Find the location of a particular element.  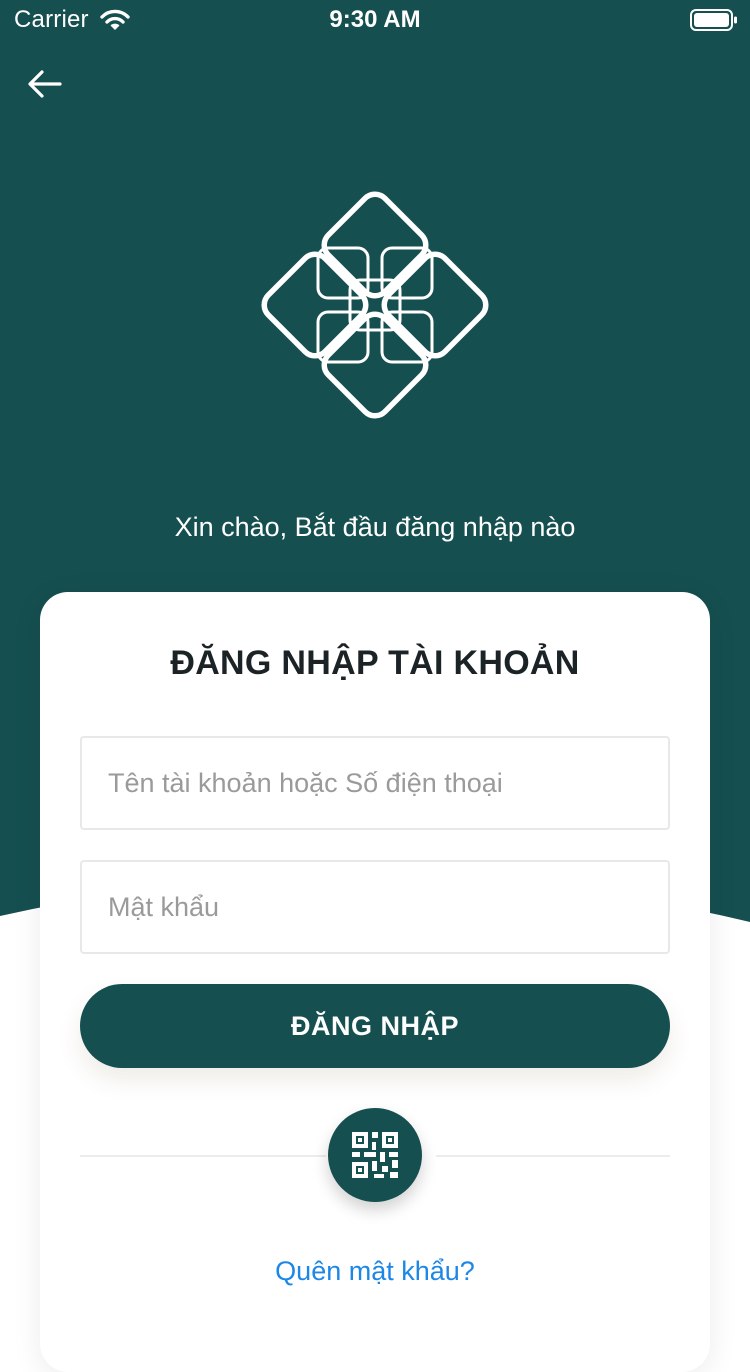

greeting-text: Xin chào, Bắt đầu đăng nhập nào is located at coordinates (375, 527).